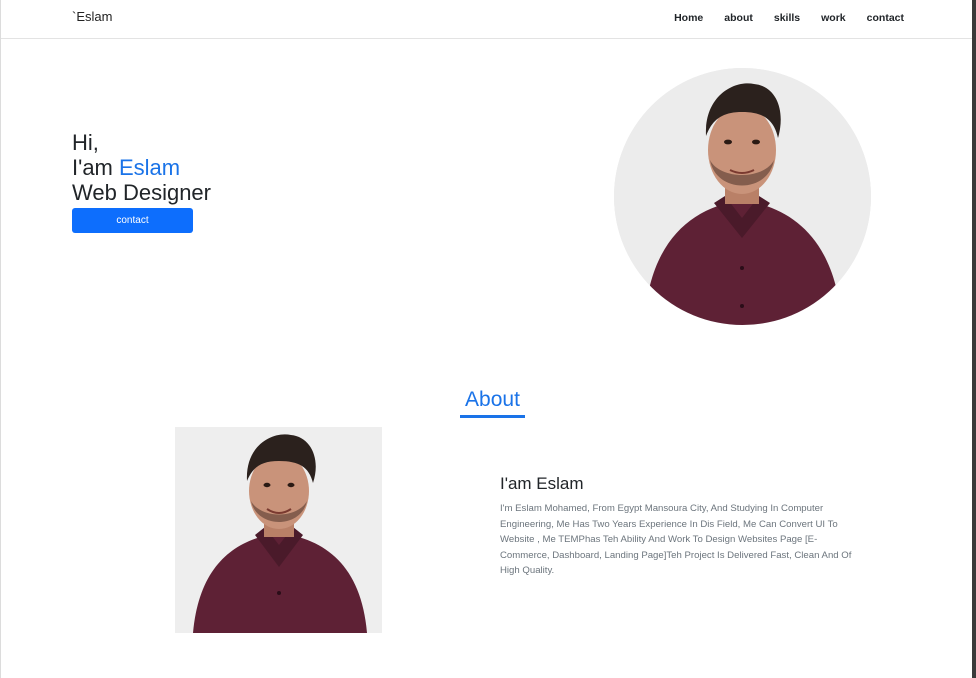 The width and height of the screenshot is (976, 678). What do you see at coordinates (787, 18) in the screenshot?
I see `nav-link-skills: skills` at bounding box center [787, 18].